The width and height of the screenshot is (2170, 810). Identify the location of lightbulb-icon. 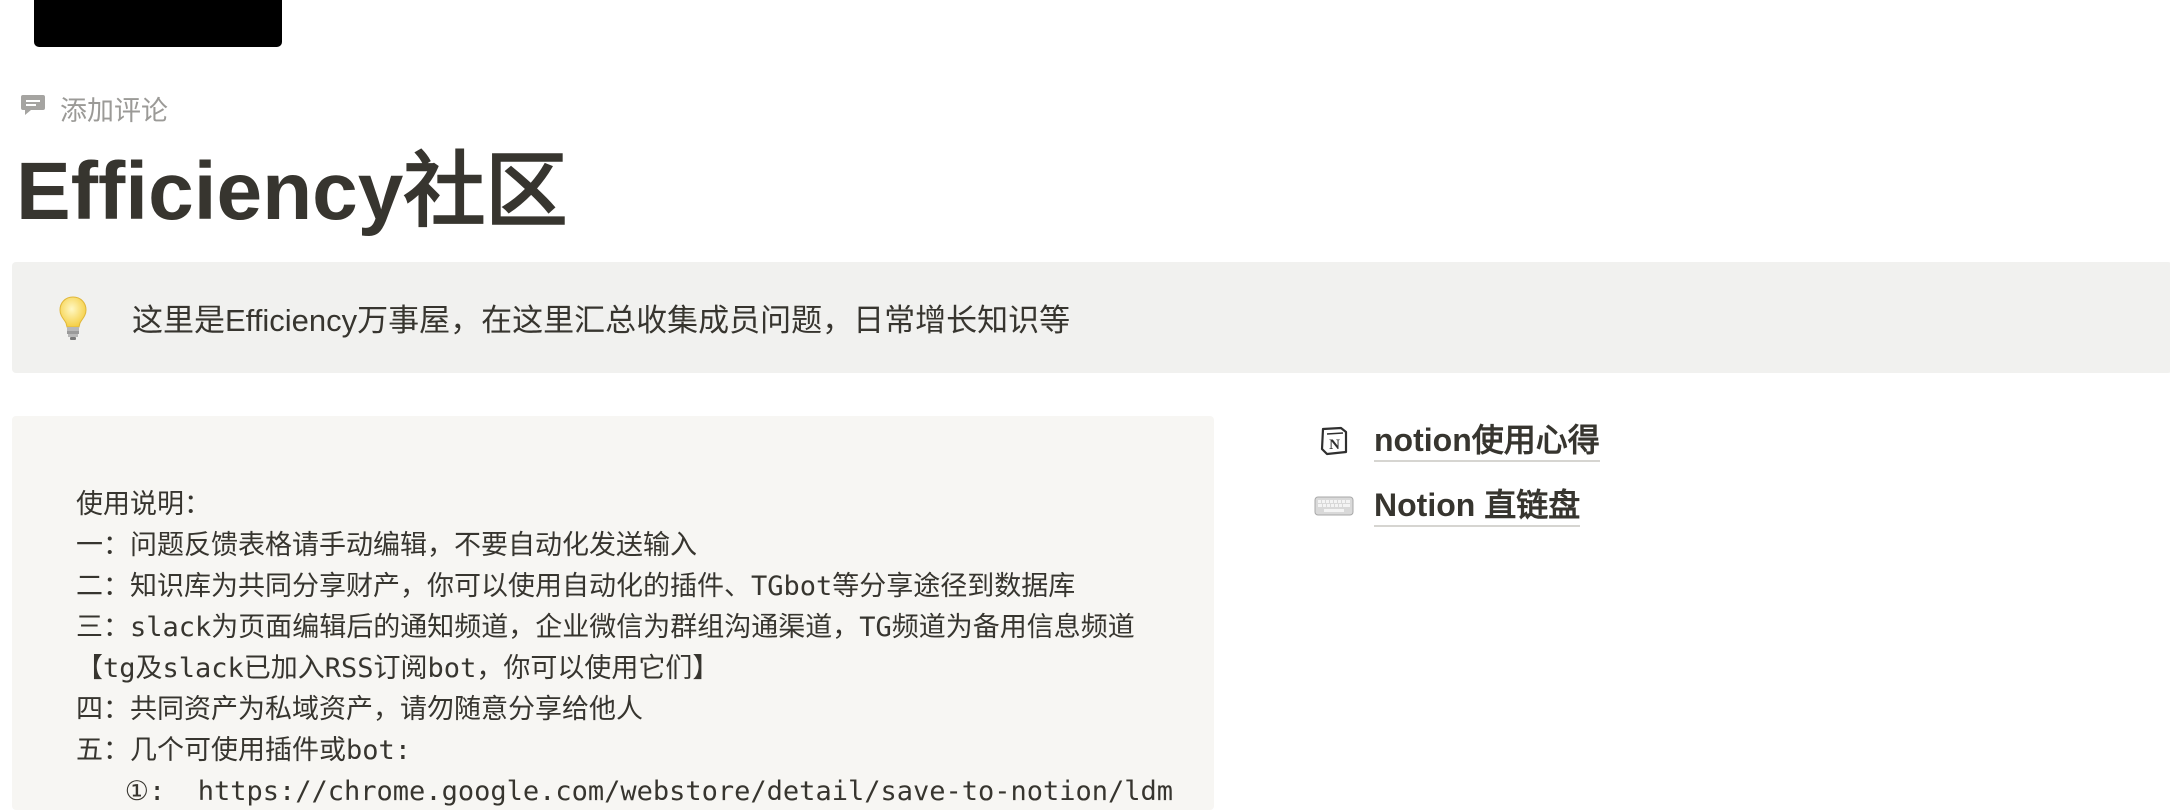
(73, 318).